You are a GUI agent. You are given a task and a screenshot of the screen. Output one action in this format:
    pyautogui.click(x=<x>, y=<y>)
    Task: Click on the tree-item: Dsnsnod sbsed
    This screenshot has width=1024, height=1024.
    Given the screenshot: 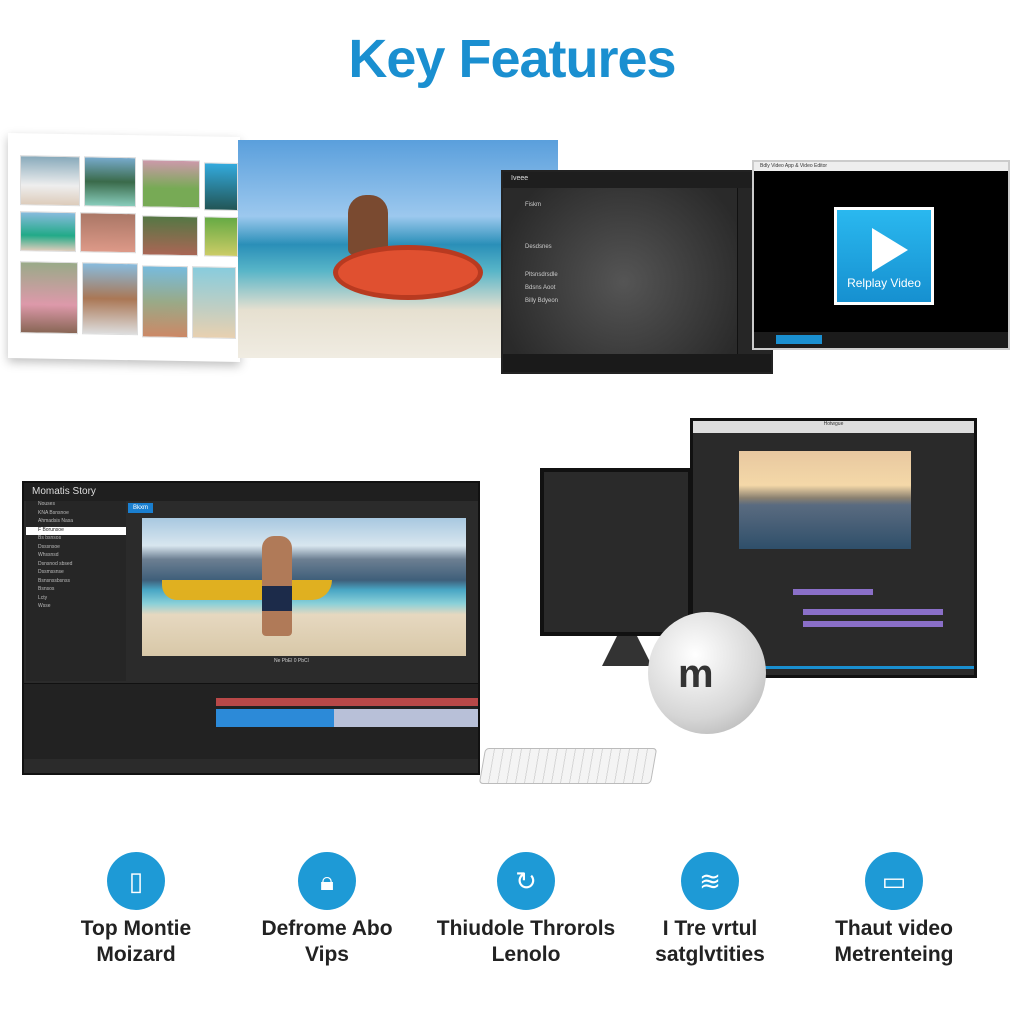 What is the action you would take?
    pyautogui.click(x=76, y=565)
    